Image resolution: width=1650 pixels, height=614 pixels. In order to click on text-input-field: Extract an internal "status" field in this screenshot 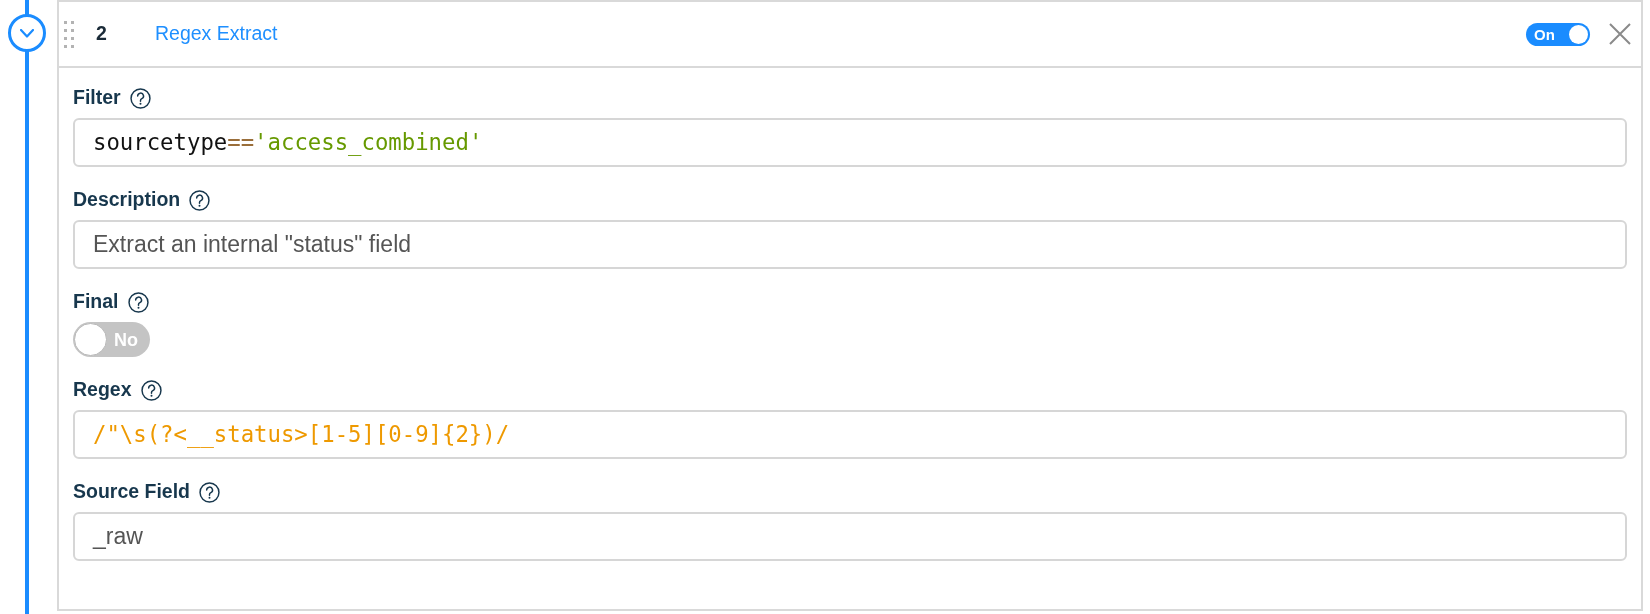, I will do `click(850, 244)`.